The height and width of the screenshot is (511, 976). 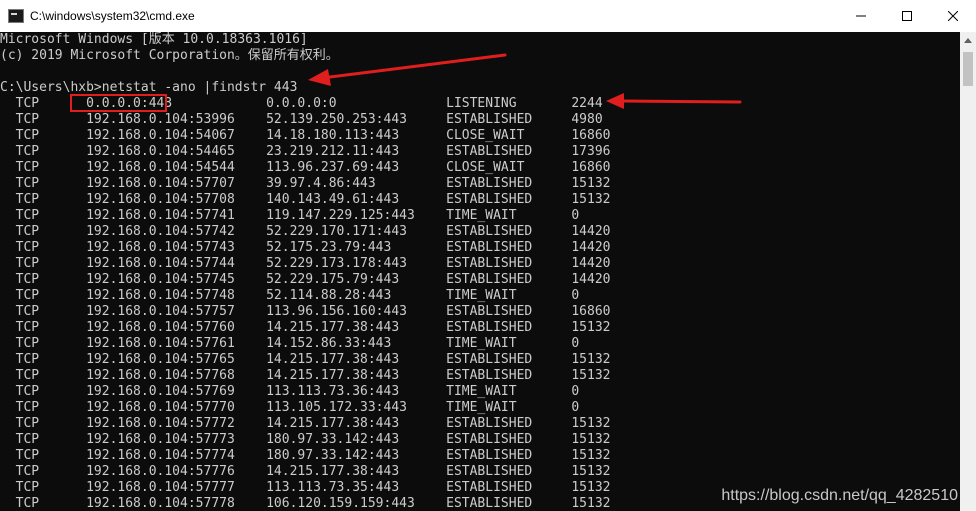 I want to click on cell-local: 192.168.0.104:57765, so click(x=176, y=359).